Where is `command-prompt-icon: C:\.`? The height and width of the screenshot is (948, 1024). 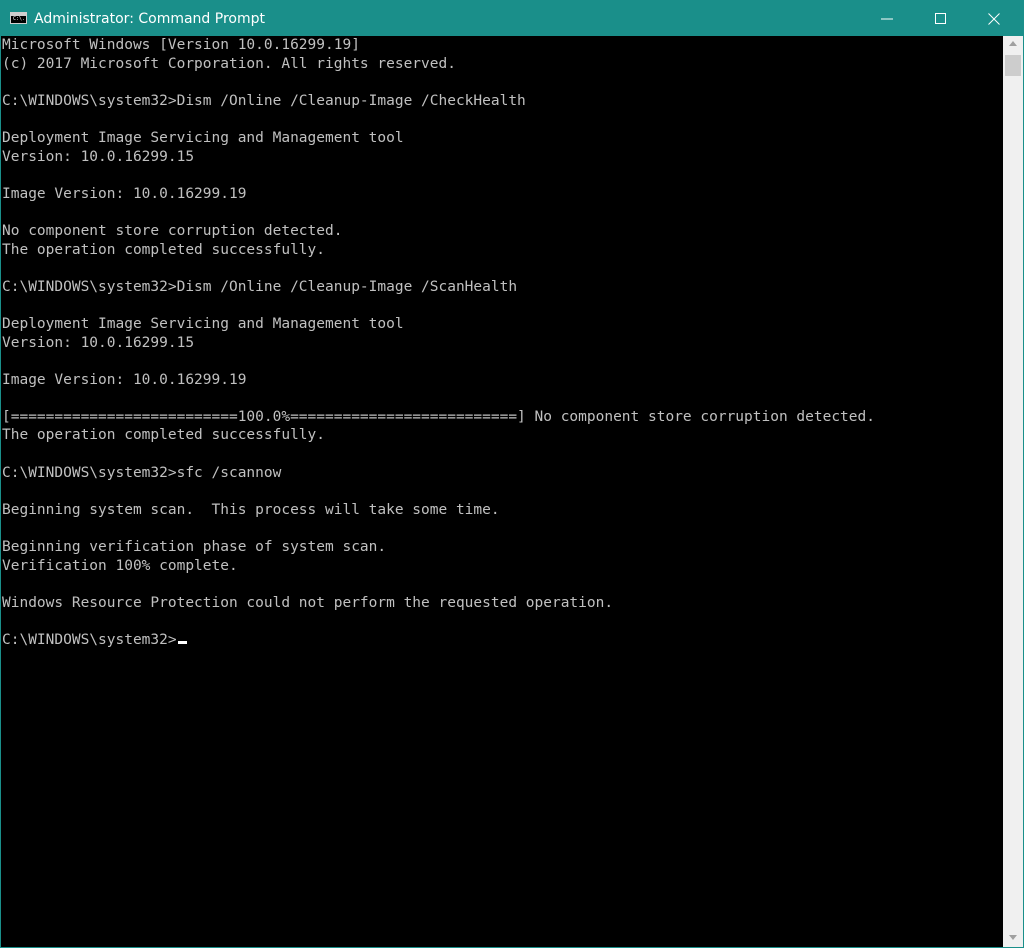 command-prompt-icon: C:\. is located at coordinates (18, 18).